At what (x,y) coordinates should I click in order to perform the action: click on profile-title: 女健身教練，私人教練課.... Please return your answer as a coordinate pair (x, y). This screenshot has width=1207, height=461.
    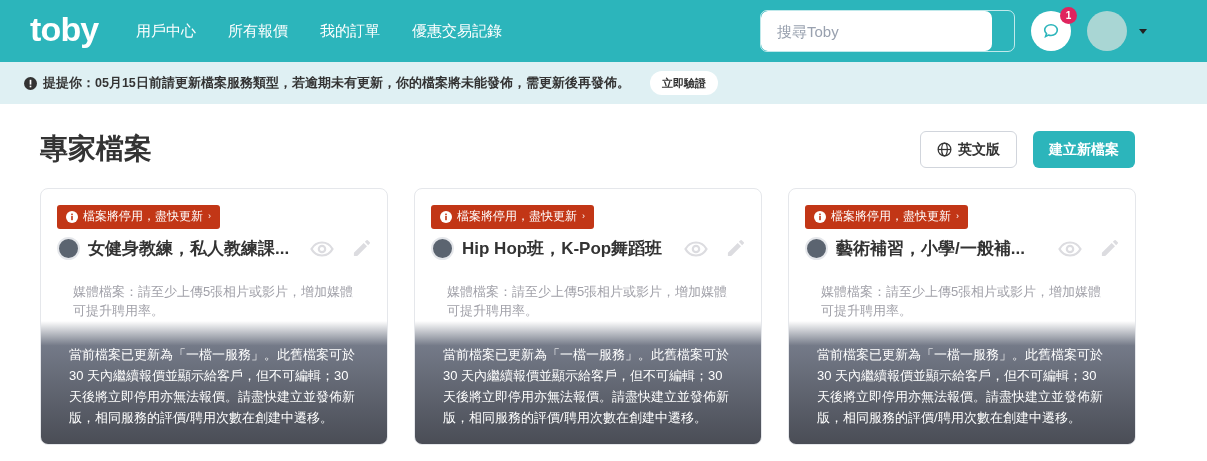
    Looking at the image, I should click on (189, 249).